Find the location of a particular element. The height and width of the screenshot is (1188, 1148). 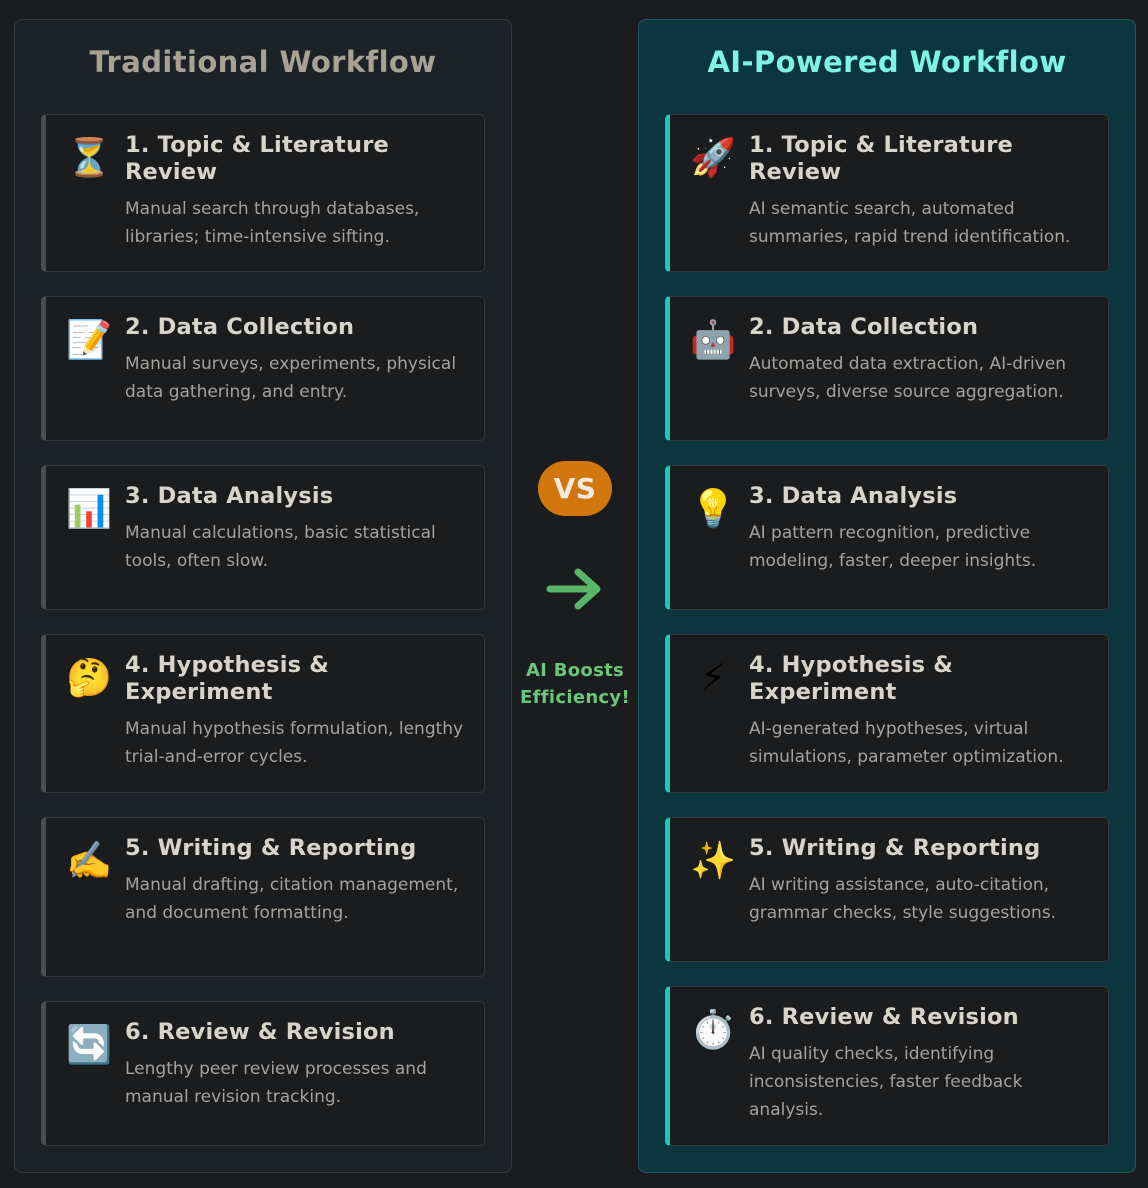

sparkles-icon: ✨ is located at coordinates (713, 860).